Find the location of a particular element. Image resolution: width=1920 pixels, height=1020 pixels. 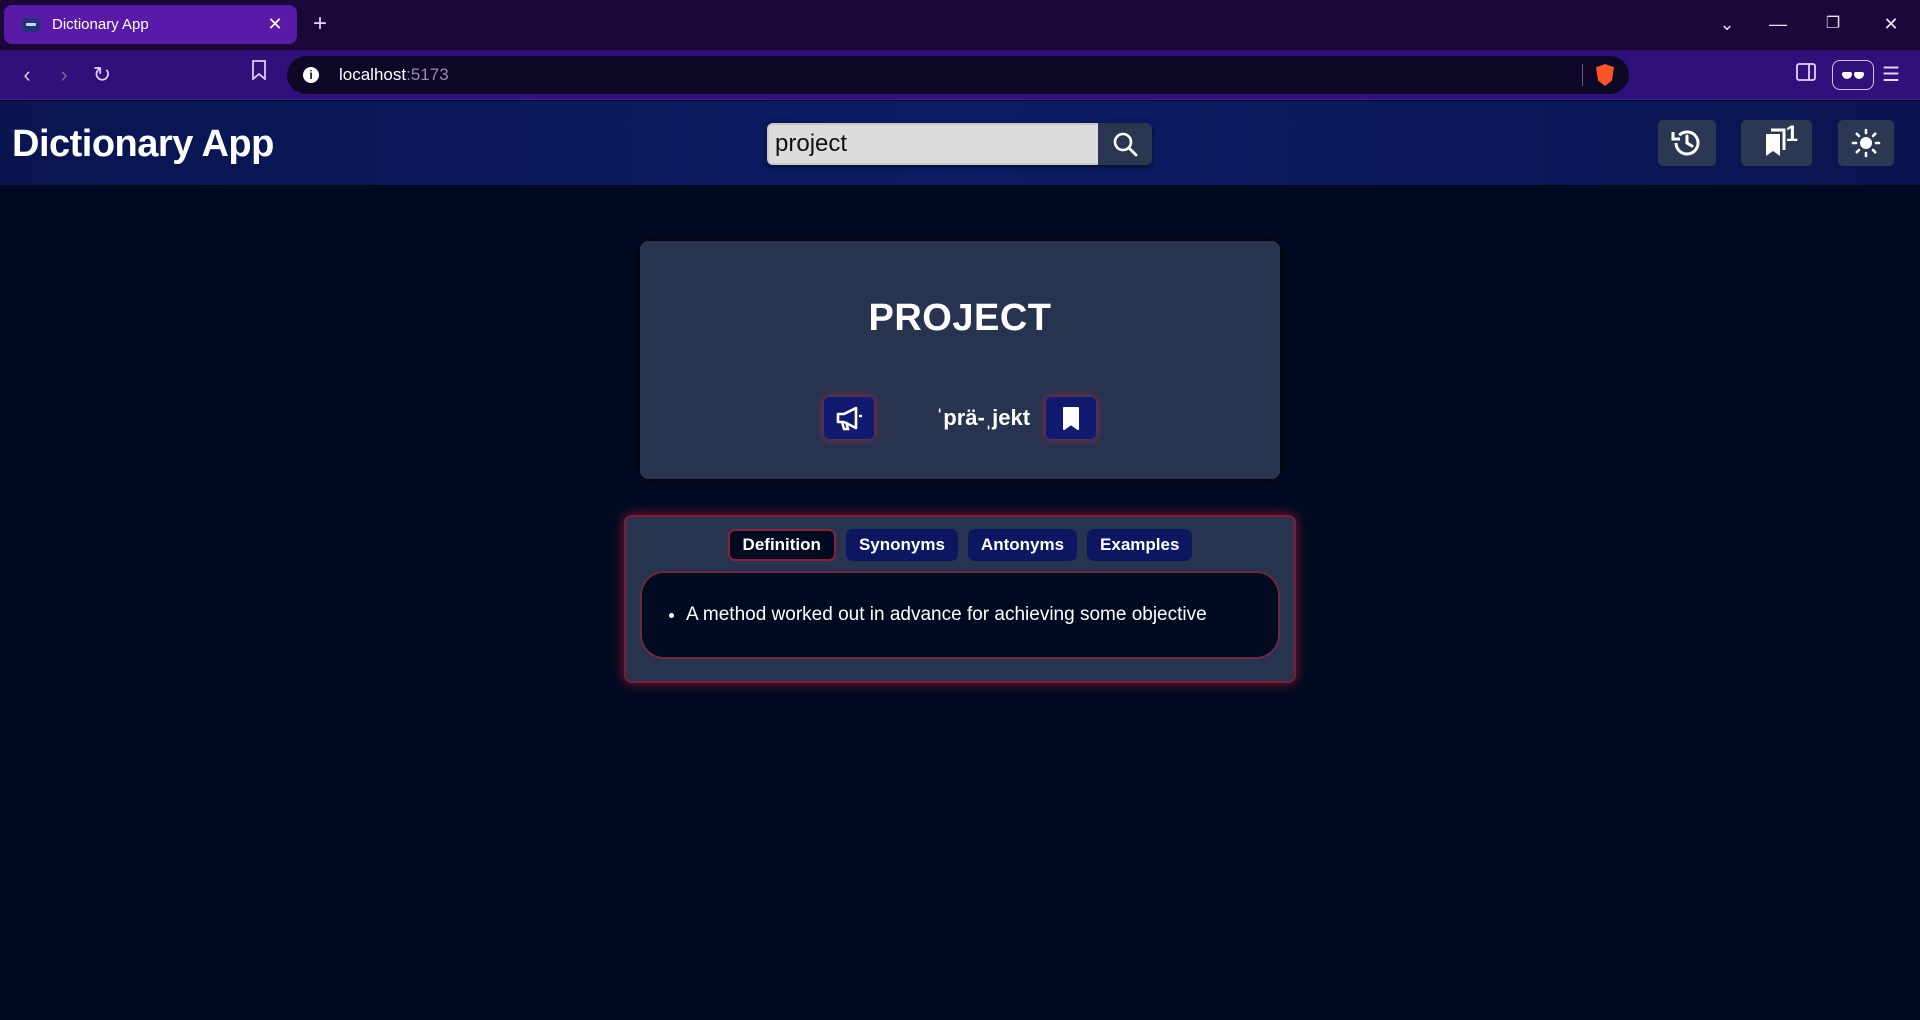

search-bar is located at coordinates (959, 144).